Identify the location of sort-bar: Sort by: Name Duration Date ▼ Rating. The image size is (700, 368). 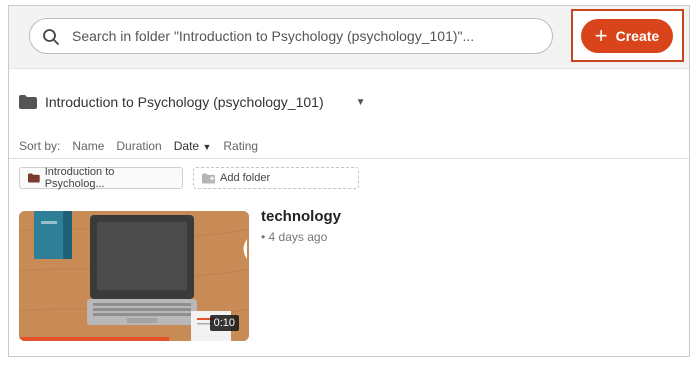
(138, 146).